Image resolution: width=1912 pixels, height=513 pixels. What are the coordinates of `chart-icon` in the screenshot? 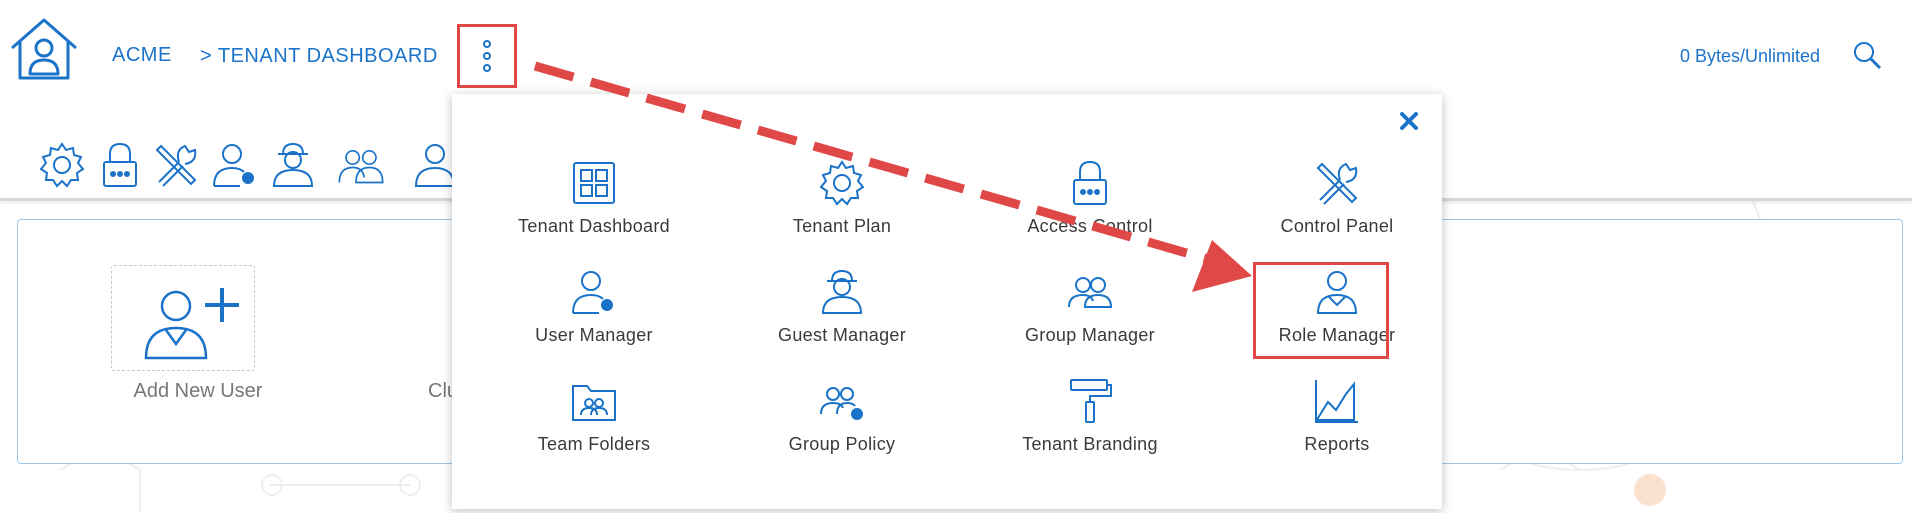 It's located at (1336, 401).